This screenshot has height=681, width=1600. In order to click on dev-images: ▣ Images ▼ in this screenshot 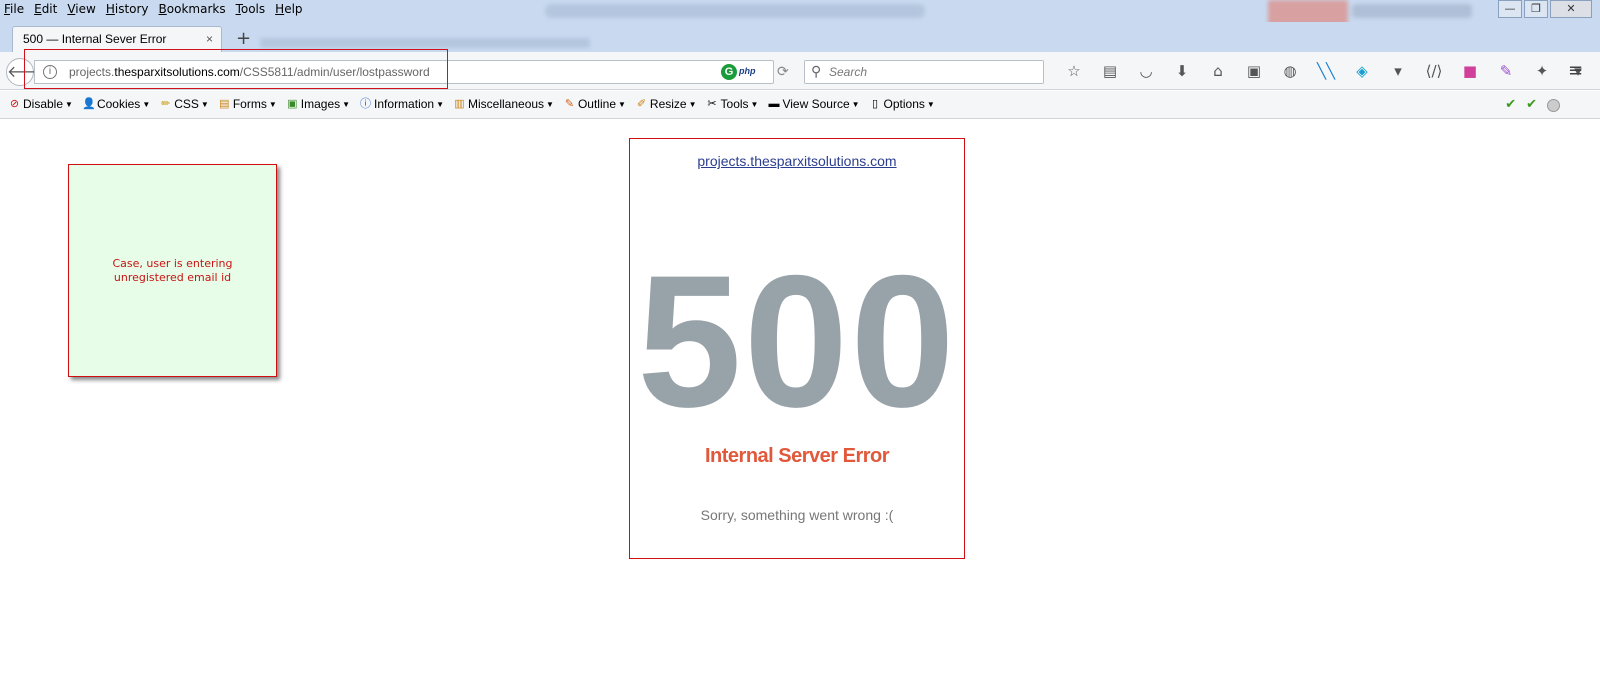, I will do `click(318, 104)`.